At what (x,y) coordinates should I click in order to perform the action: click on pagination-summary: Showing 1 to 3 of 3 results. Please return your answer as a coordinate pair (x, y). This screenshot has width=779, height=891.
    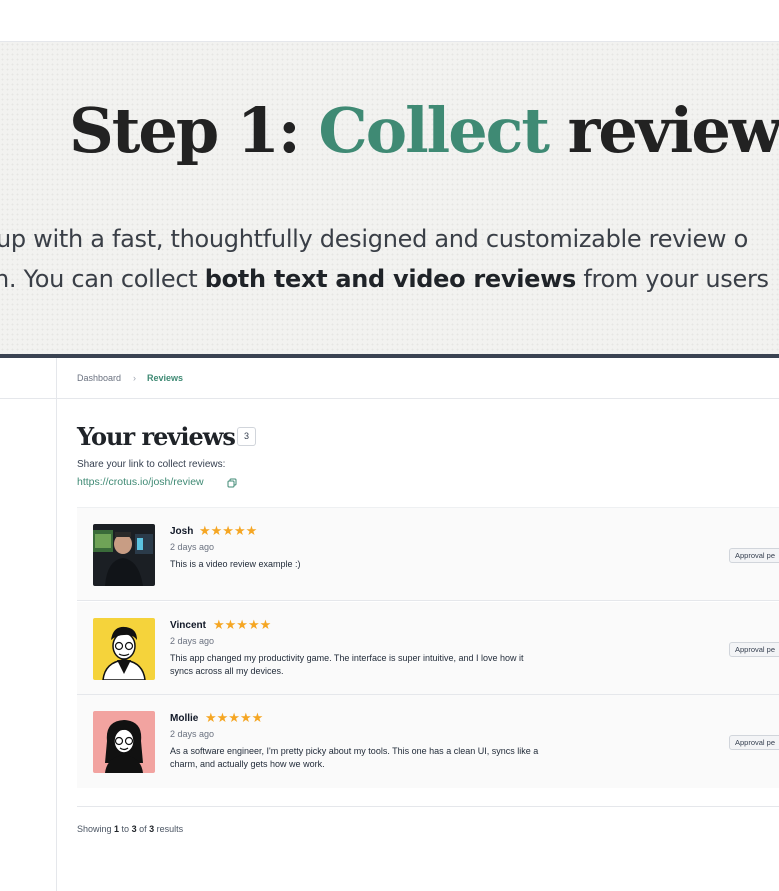
    Looking at the image, I should click on (130, 829).